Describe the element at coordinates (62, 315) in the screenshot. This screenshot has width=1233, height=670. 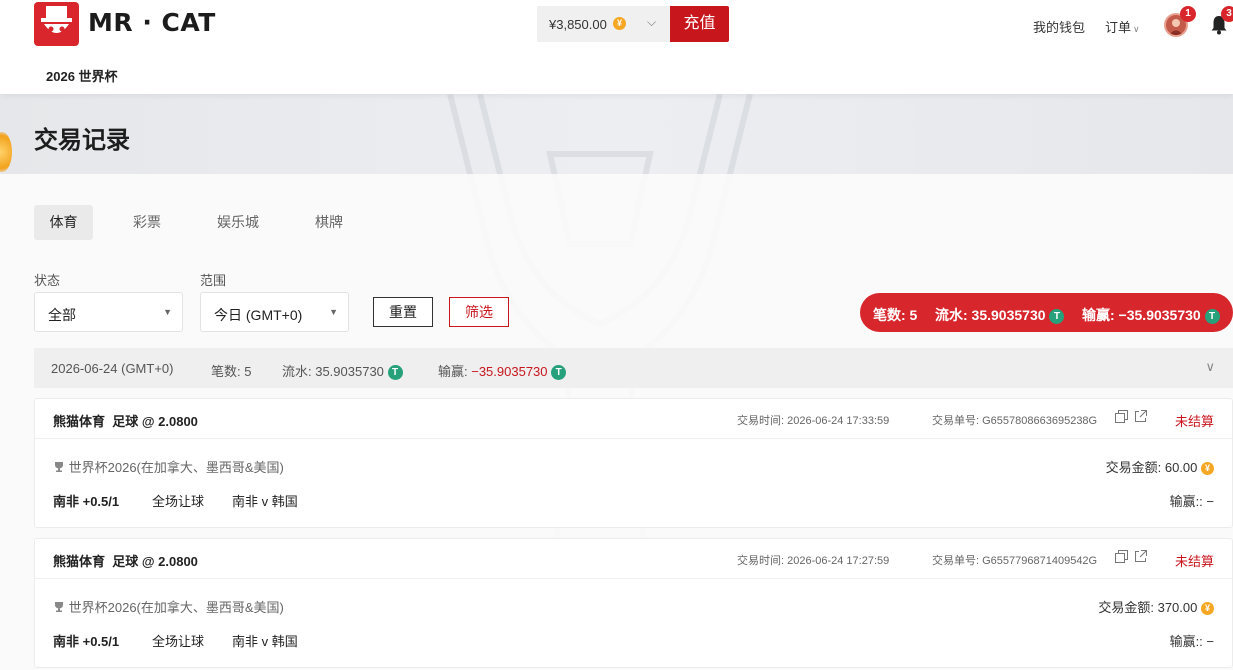
I see `status-select-value: 全部` at that location.